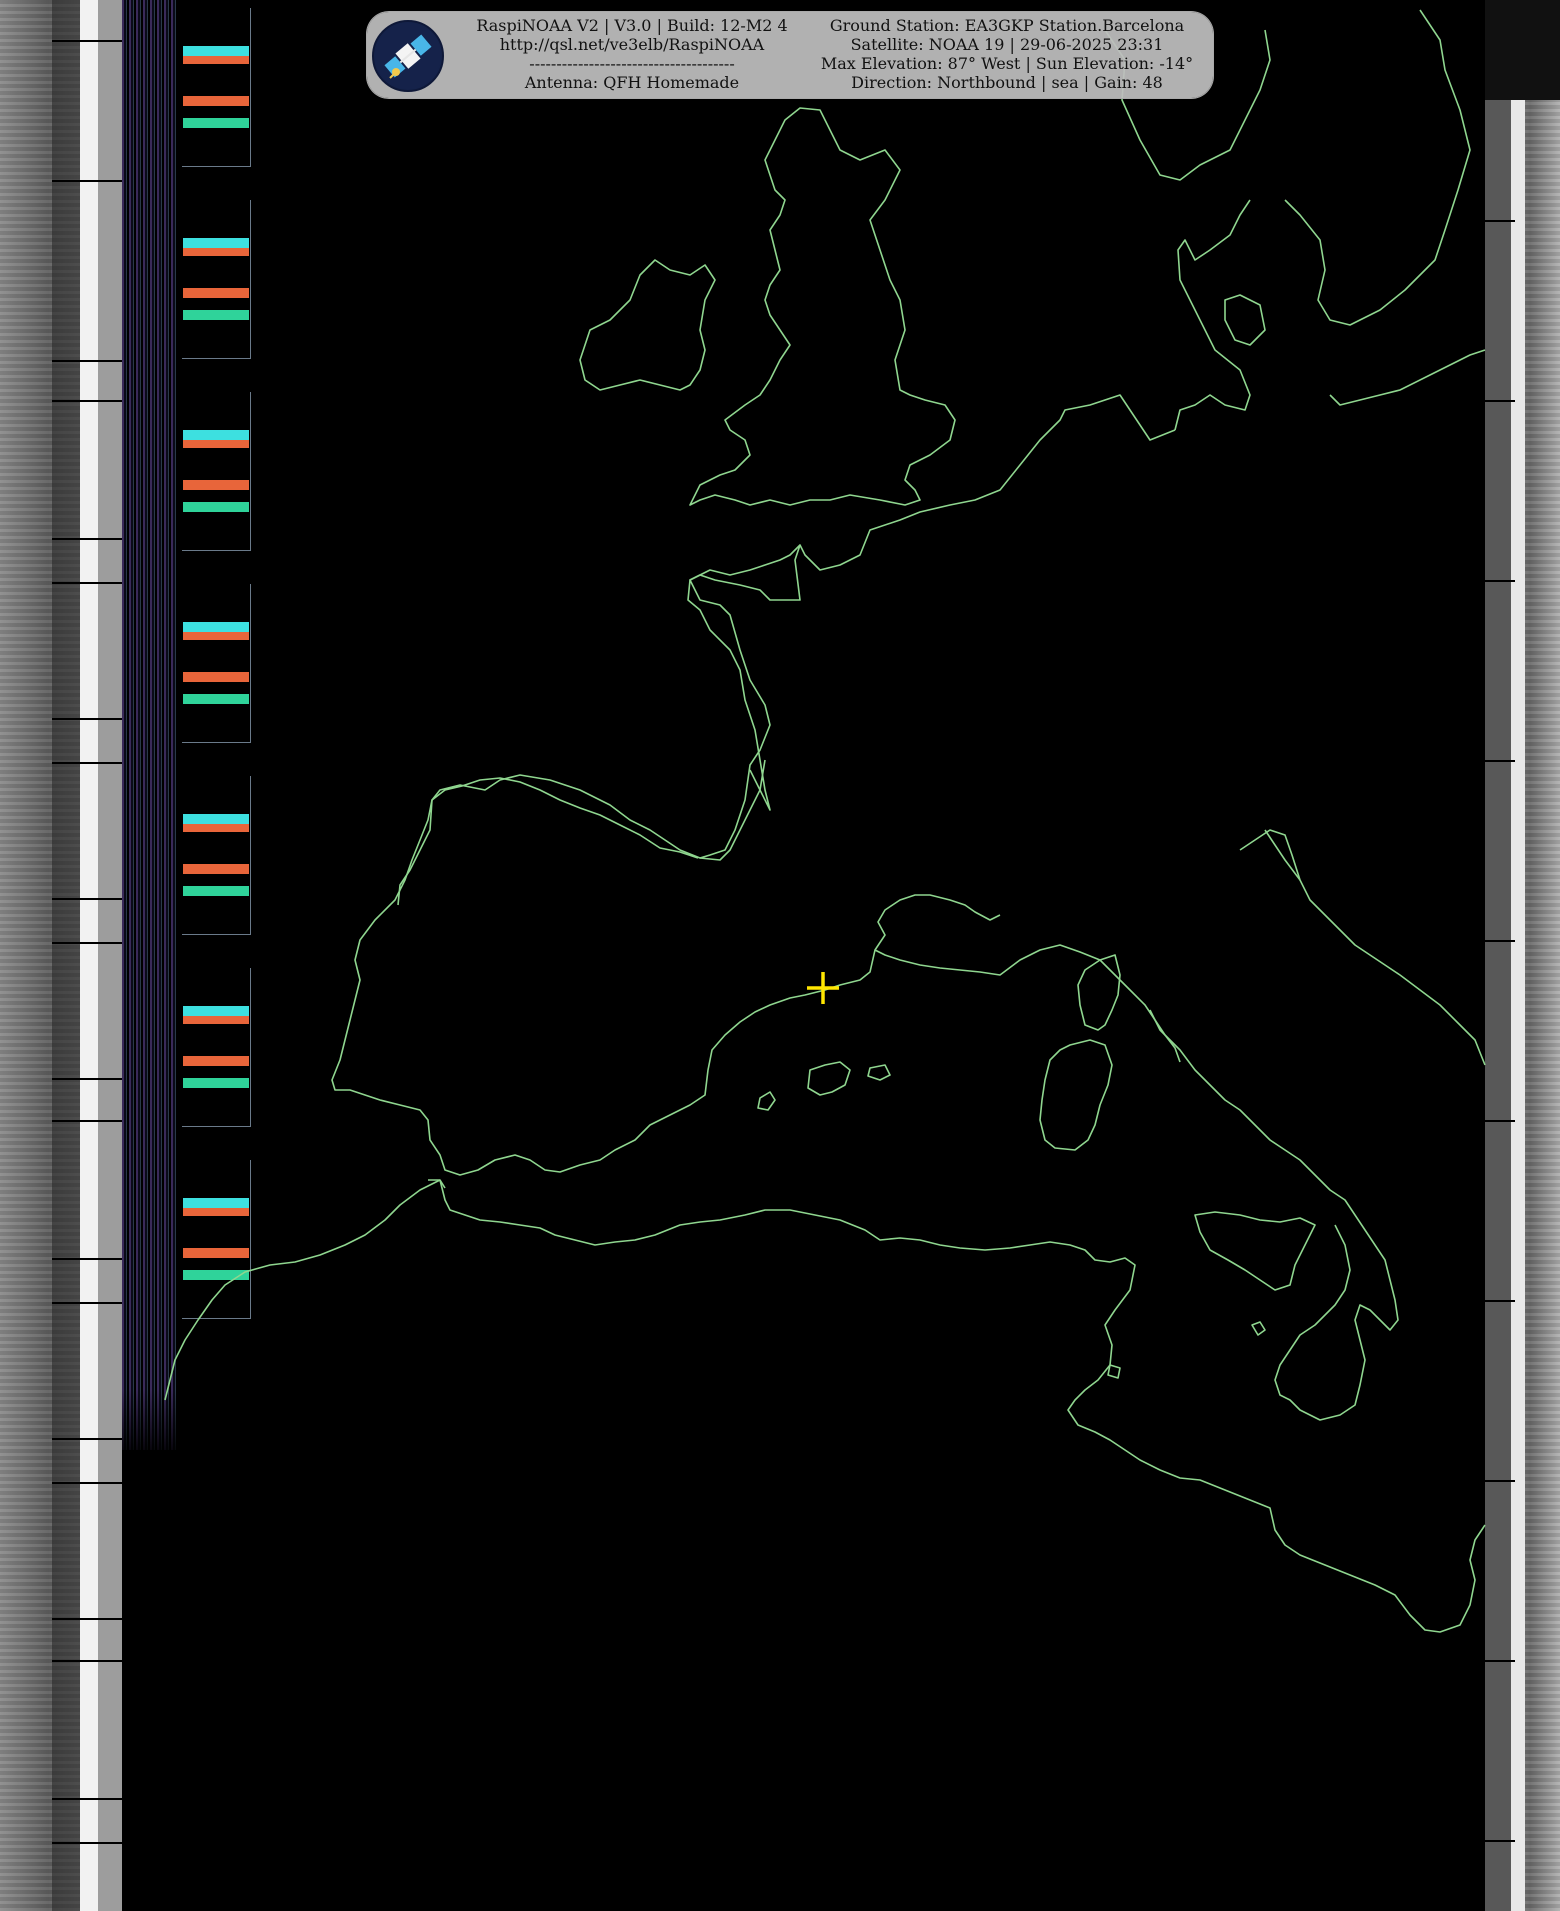 The image size is (1560, 1911). What do you see at coordinates (1007, 82) in the screenshot?
I see `direction-gain-text: Direction: Northbound | sea | Gain: 48` at bounding box center [1007, 82].